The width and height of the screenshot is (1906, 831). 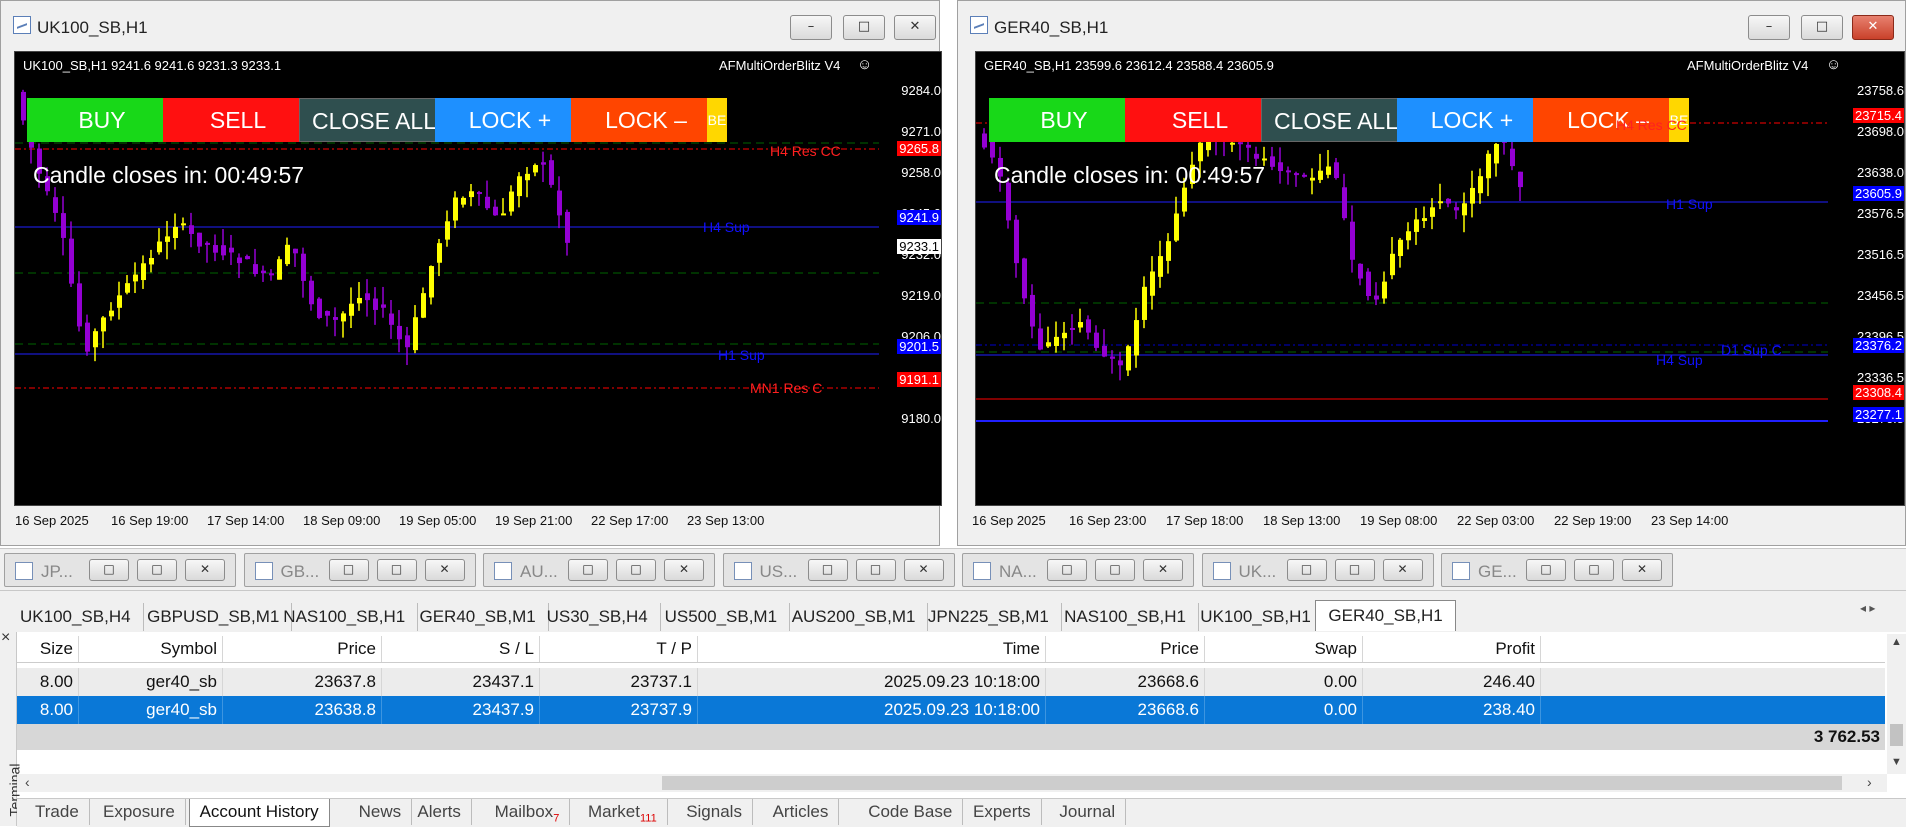 What do you see at coordinates (27, 782) in the screenshot?
I see `scroll-left-icon: ‹` at bounding box center [27, 782].